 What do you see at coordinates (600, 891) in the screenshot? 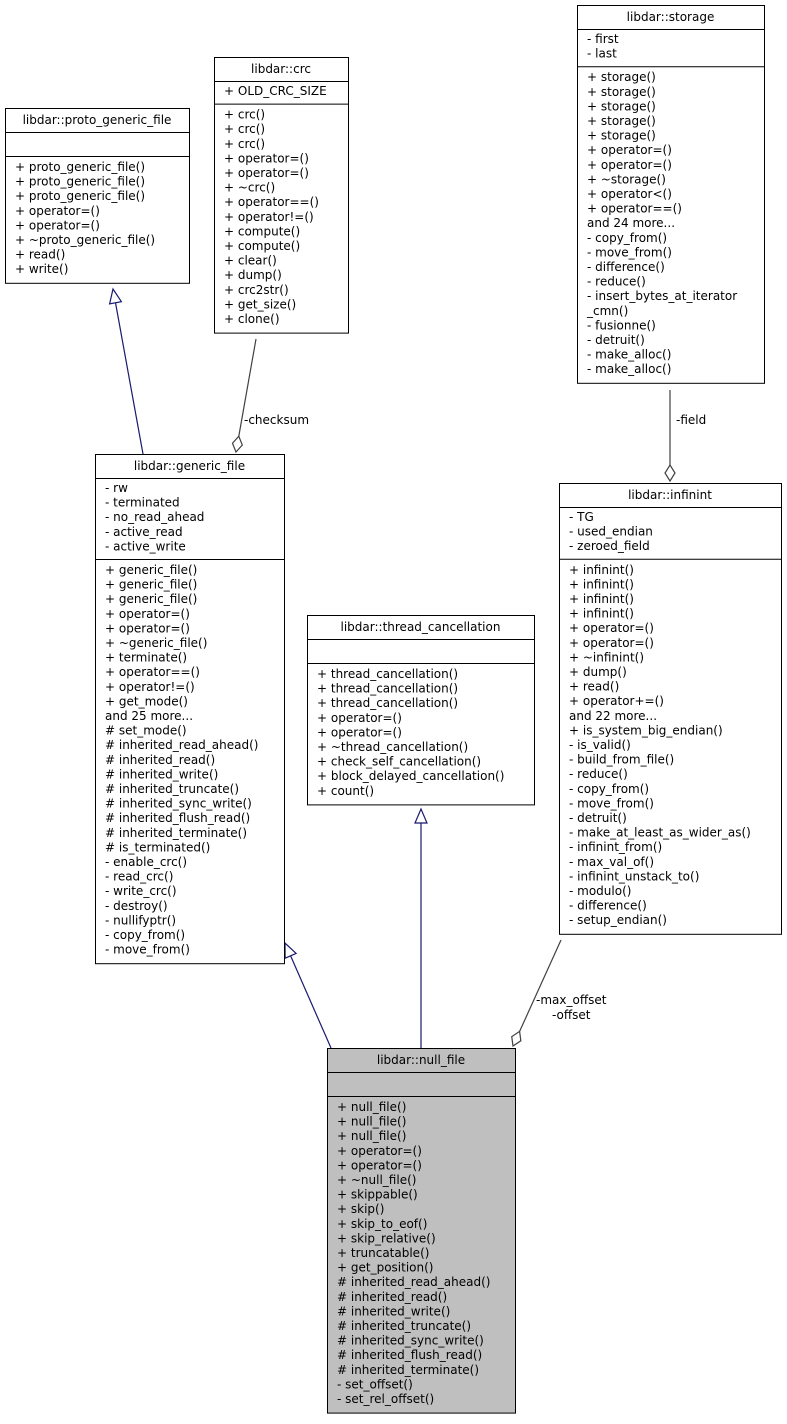
I see `method-item: - modulo()` at bounding box center [600, 891].